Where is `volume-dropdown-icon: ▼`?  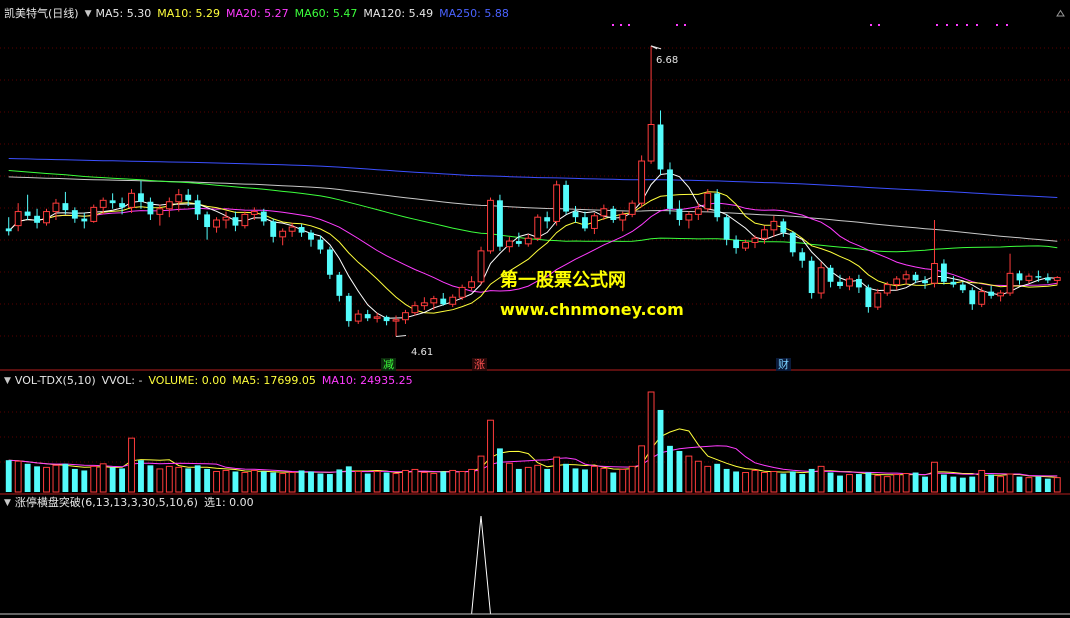
volume-dropdown-icon: ▼ is located at coordinates (7, 381).